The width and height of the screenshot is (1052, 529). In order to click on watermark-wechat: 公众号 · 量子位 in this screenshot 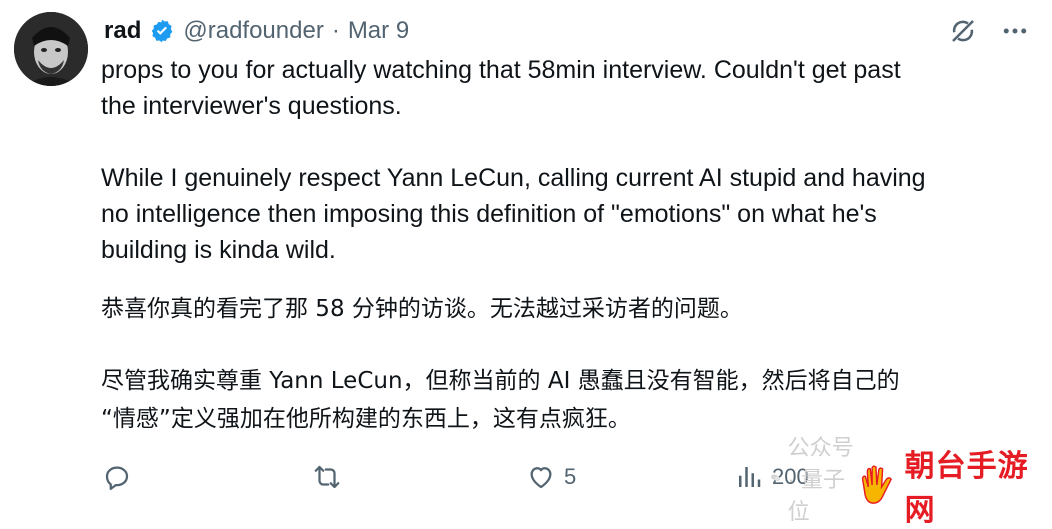, I will do `click(812, 479)`.